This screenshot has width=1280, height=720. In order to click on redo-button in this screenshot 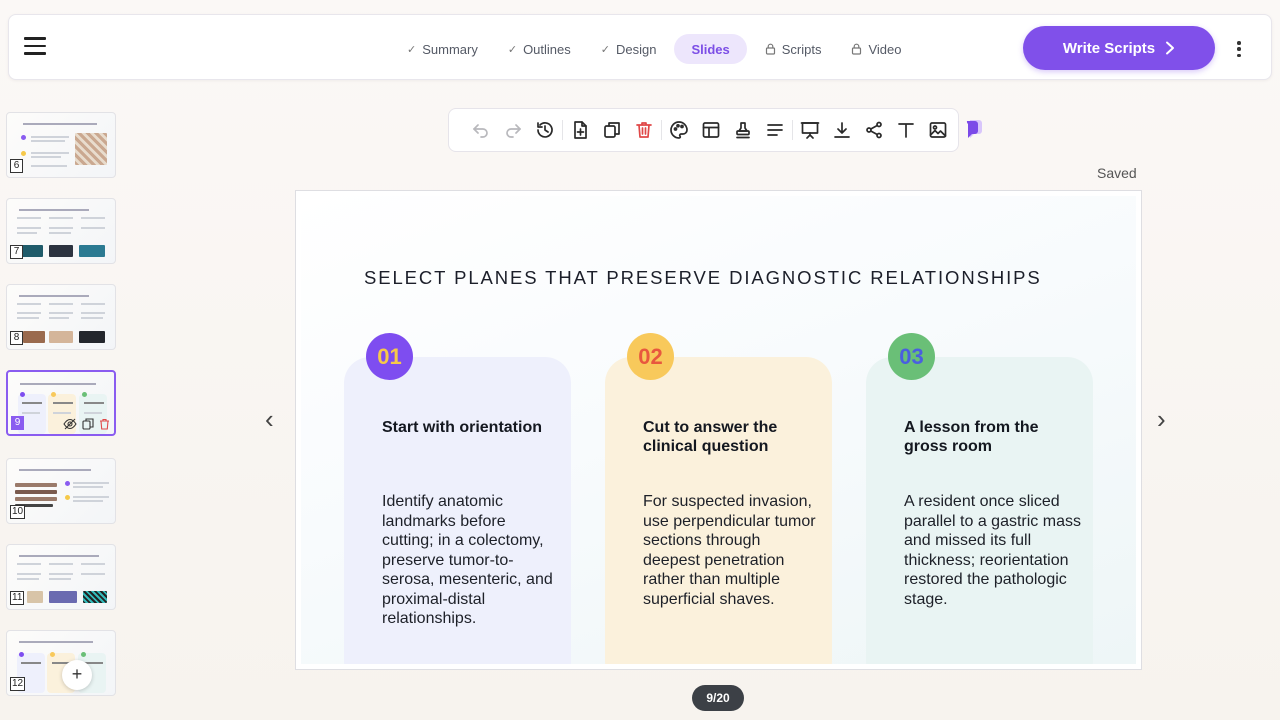, I will do `click(513, 130)`.